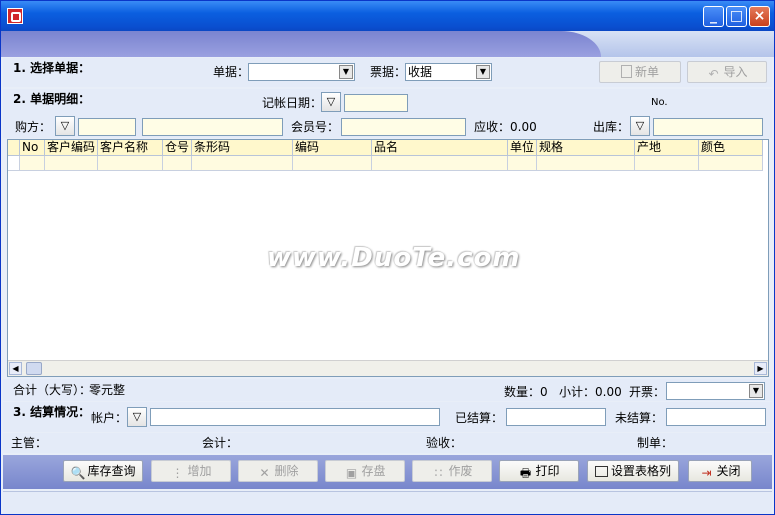 The height and width of the screenshot is (515, 775). Describe the element at coordinates (32, 148) in the screenshot. I see `grid-column-header: No` at that location.